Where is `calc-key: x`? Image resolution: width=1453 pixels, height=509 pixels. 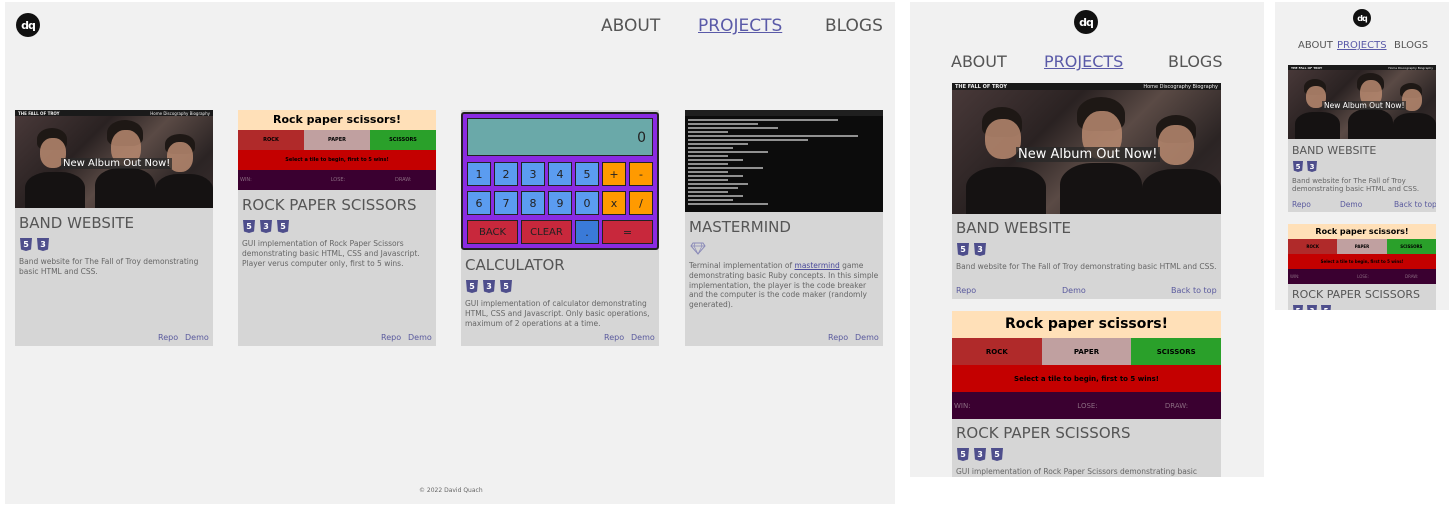 calc-key: x is located at coordinates (614, 203).